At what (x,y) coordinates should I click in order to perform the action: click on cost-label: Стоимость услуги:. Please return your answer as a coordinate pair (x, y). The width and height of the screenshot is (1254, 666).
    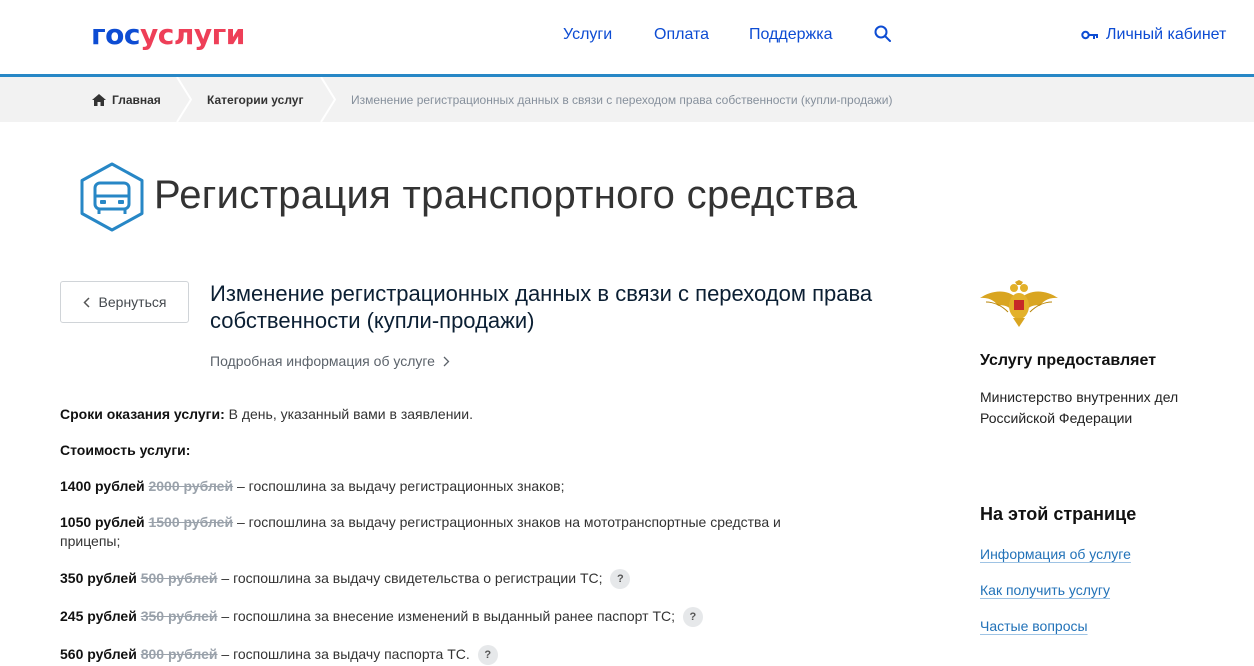
    Looking at the image, I should click on (125, 450).